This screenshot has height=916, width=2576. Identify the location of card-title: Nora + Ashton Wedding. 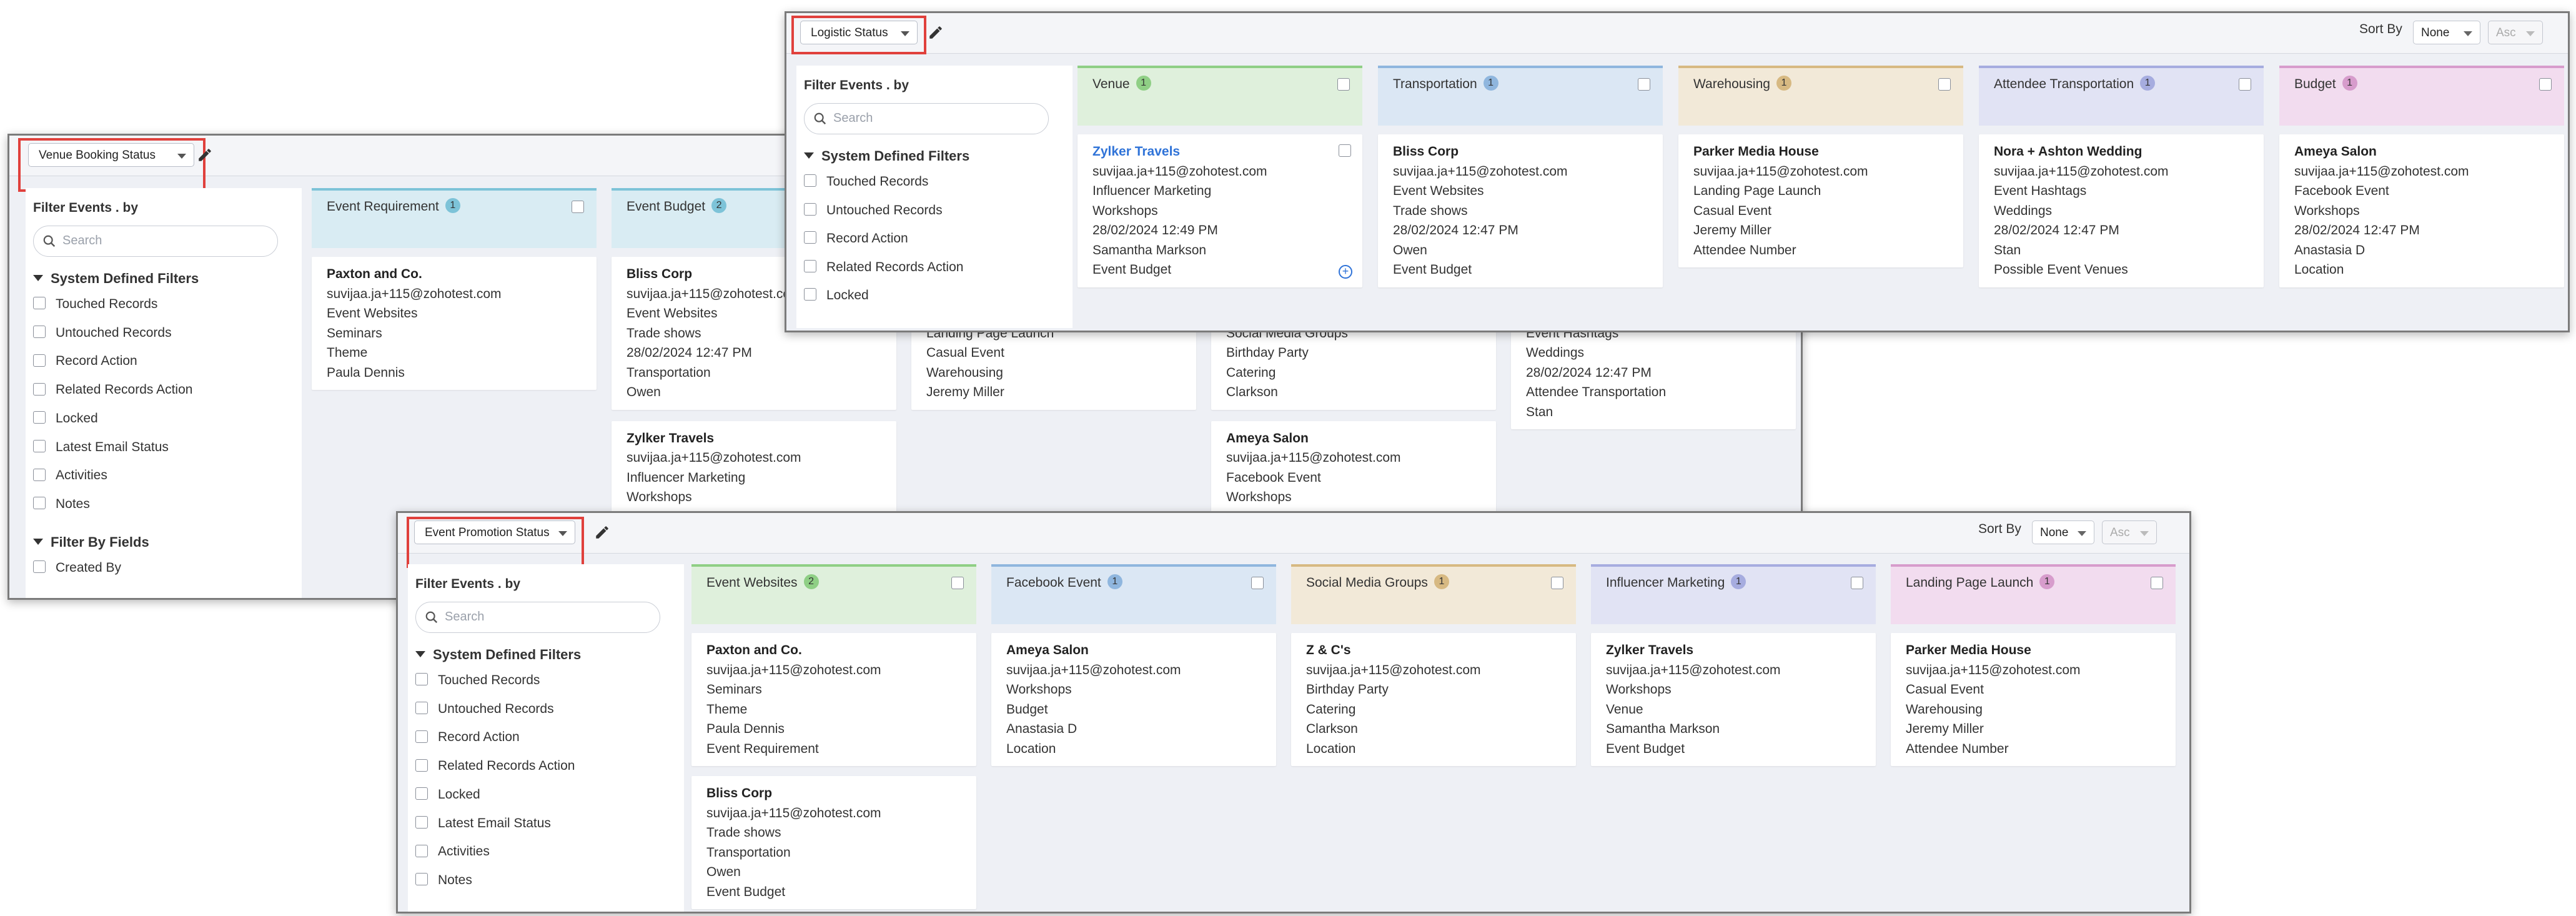
(2121, 152).